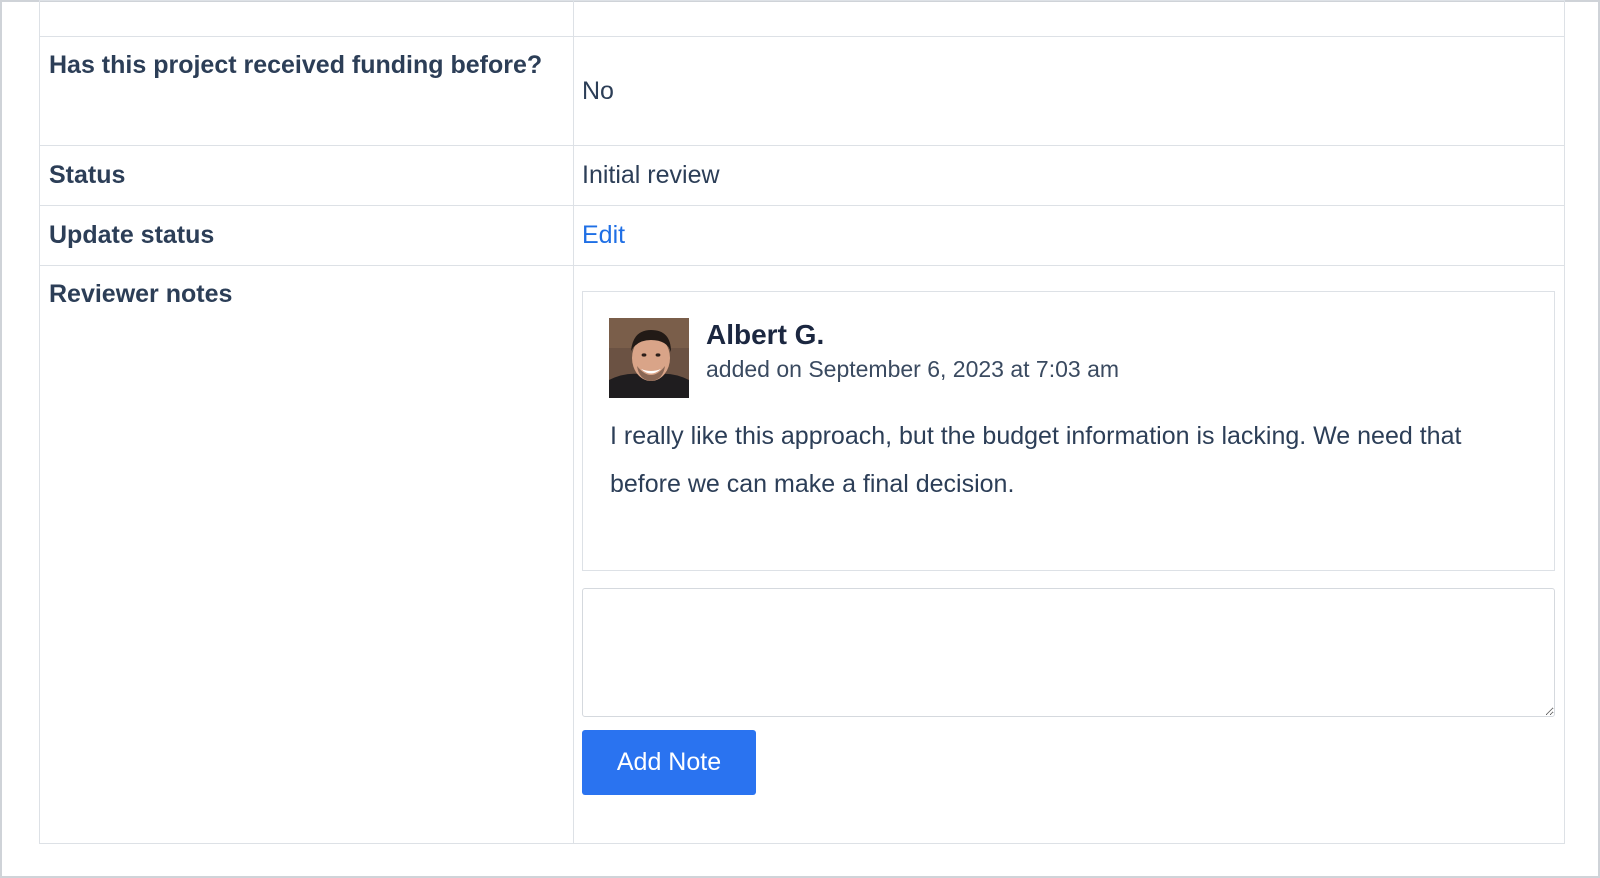 This screenshot has width=1600, height=878. What do you see at coordinates (306, 235) in the screenshot?
I see `update-status-label: Update status` at bounding box center [306, 235].